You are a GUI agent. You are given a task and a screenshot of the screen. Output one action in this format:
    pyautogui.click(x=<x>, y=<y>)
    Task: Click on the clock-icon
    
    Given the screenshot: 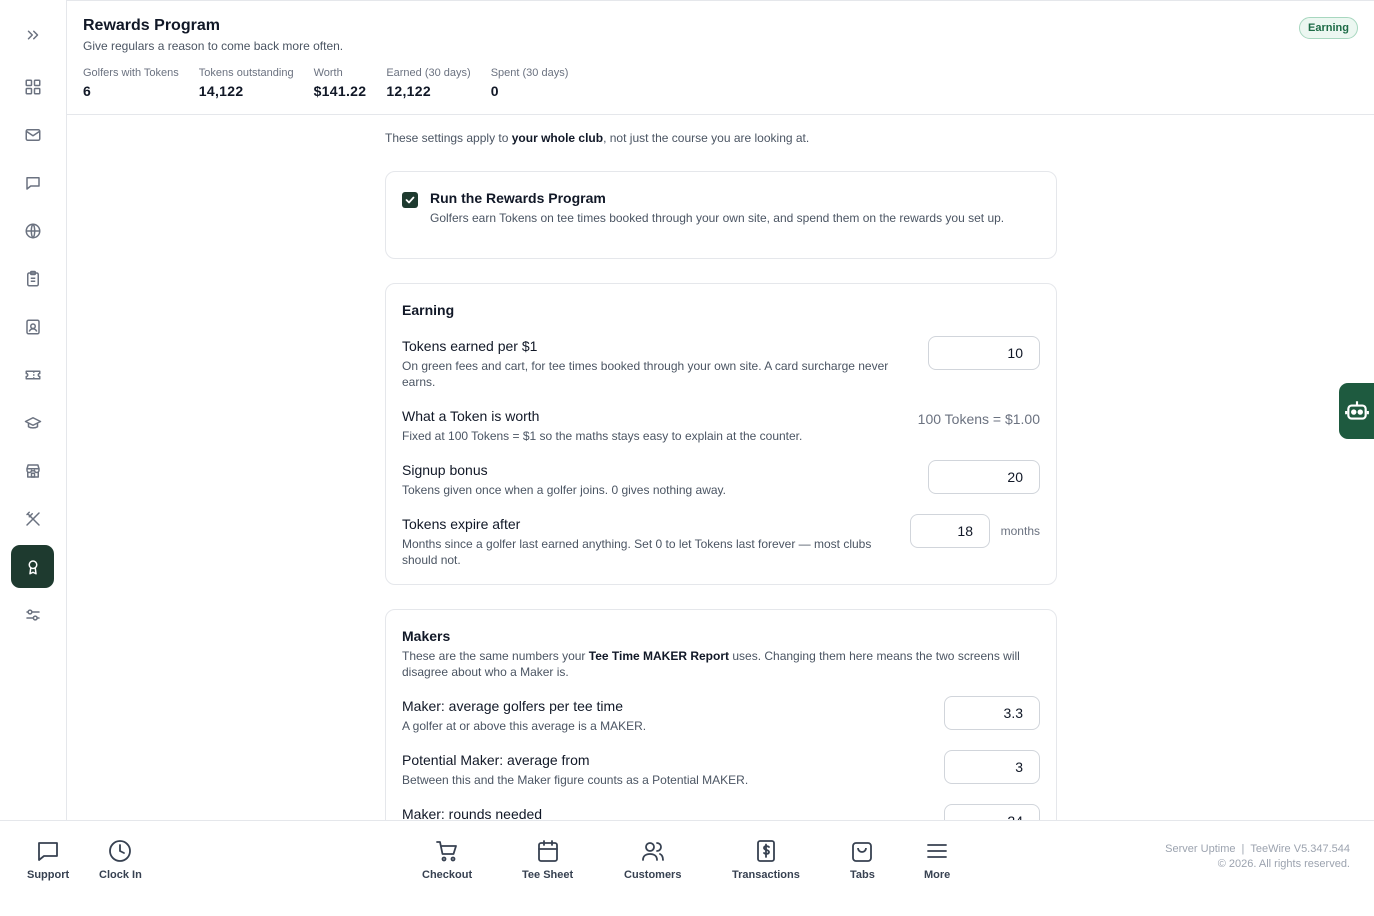 What is the action you would take?
    pyautogui.click(x=120, y=851)
    